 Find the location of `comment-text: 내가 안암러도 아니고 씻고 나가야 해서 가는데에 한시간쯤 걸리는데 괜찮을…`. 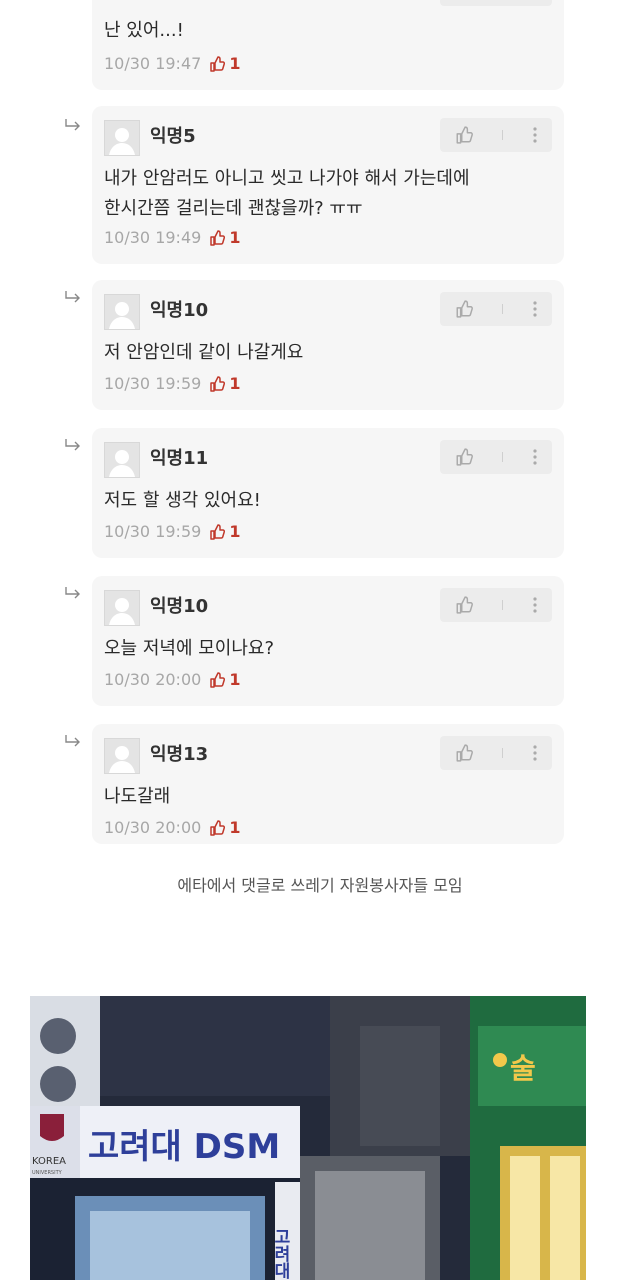

comment-text: 내가 안암러도 아니고 씻고 나가야 해서 가는데에 한시간쯤 걸리는데 괜찮을… is located at coordinates (287, 193).